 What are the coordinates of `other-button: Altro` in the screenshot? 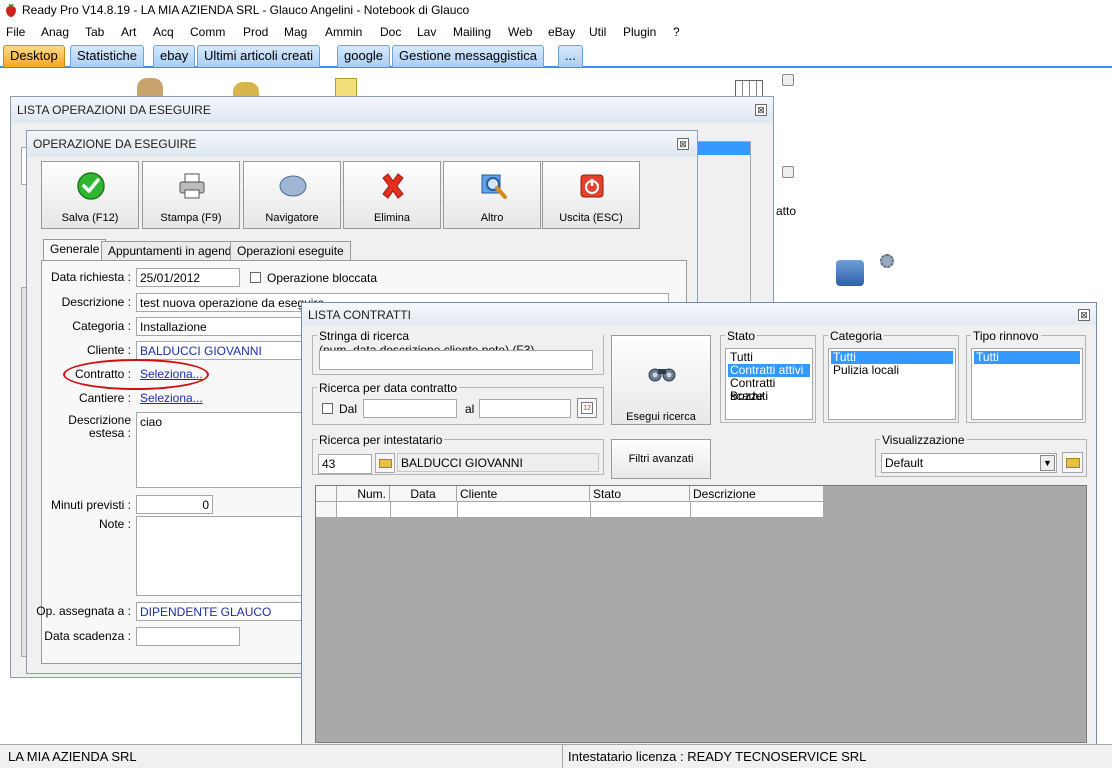 It's located at (492, 195).